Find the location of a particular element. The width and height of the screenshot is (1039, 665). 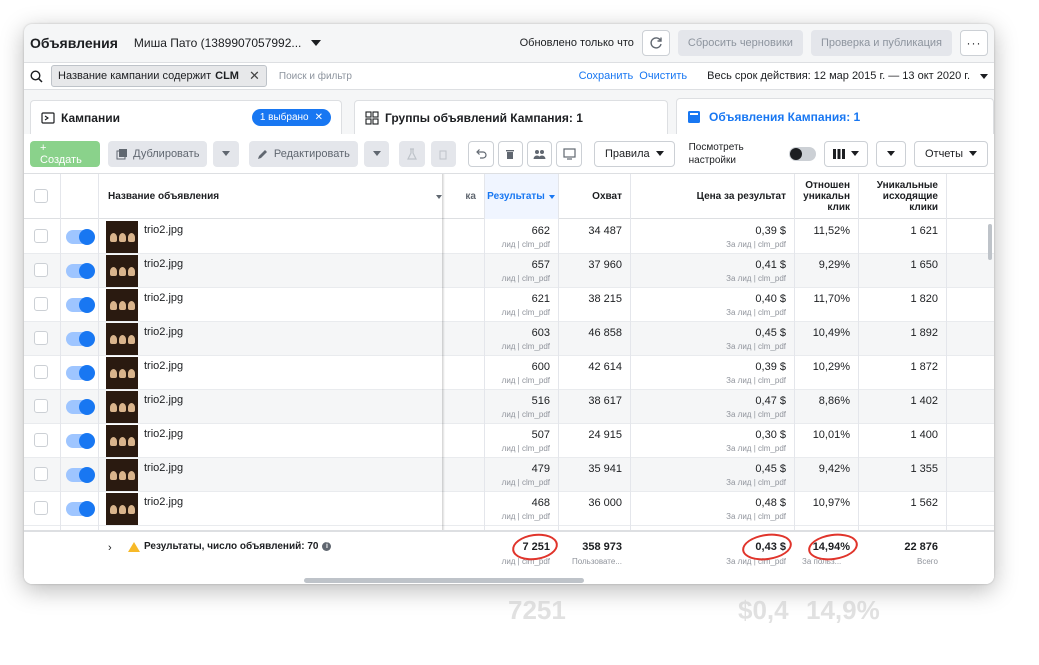

preview-button is located at coordinates (569, 153).